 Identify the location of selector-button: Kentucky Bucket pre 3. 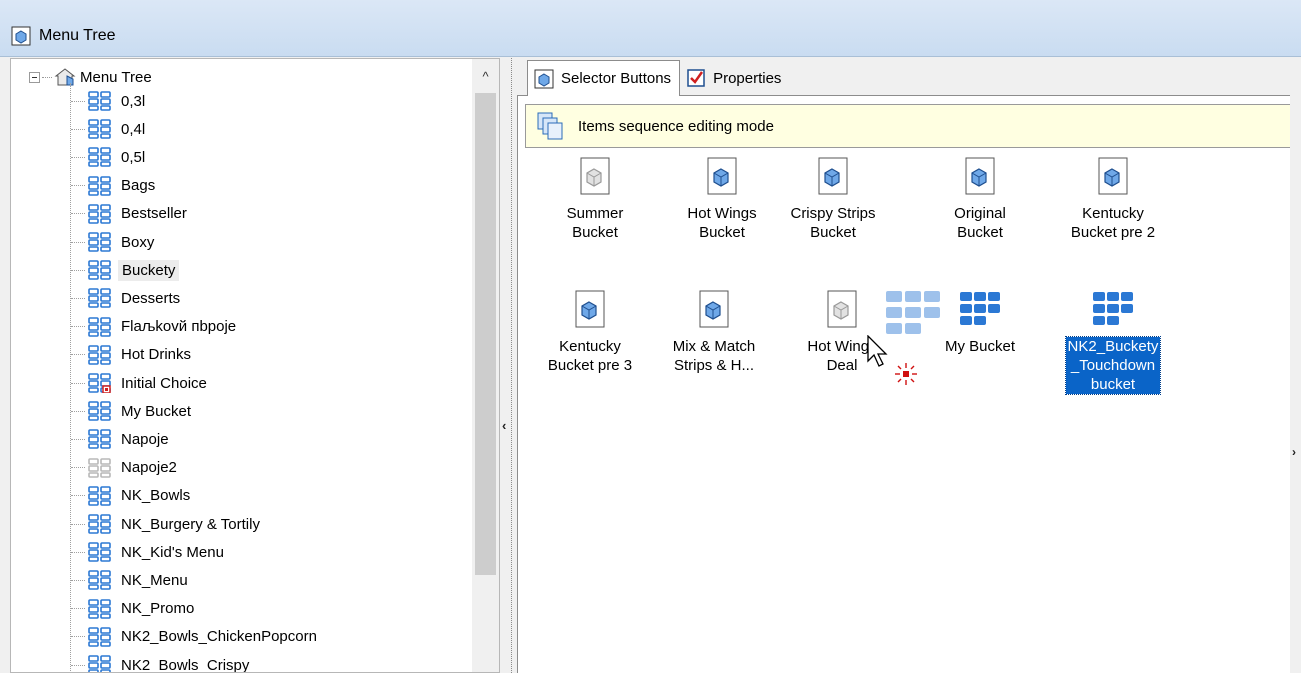
(590, 332).